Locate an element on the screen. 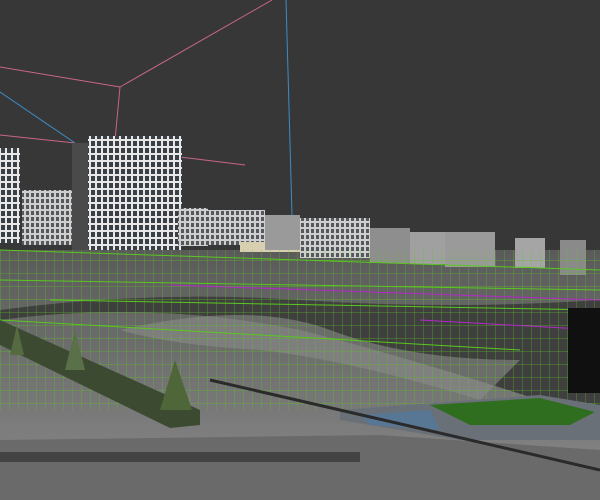 This screenshot has width=600, height=500. road is located at coordinates (300, 467).